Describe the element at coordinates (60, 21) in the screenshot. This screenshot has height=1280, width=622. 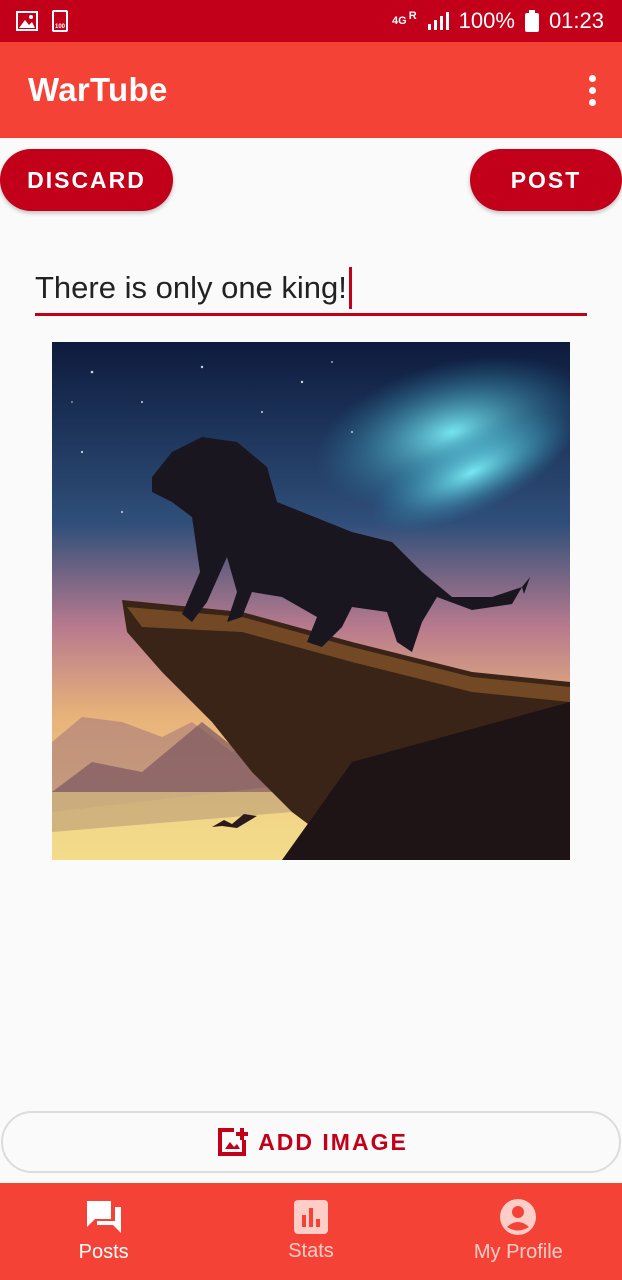
I see `battery-saver-notification-icon: 100` at that location.